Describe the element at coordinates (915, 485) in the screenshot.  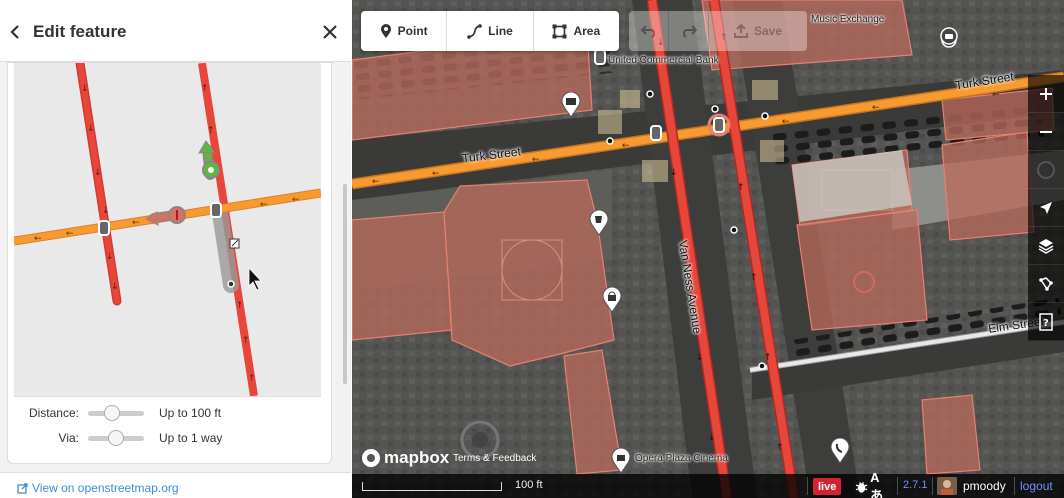
I see `version-link: 2.7.1` at that location.